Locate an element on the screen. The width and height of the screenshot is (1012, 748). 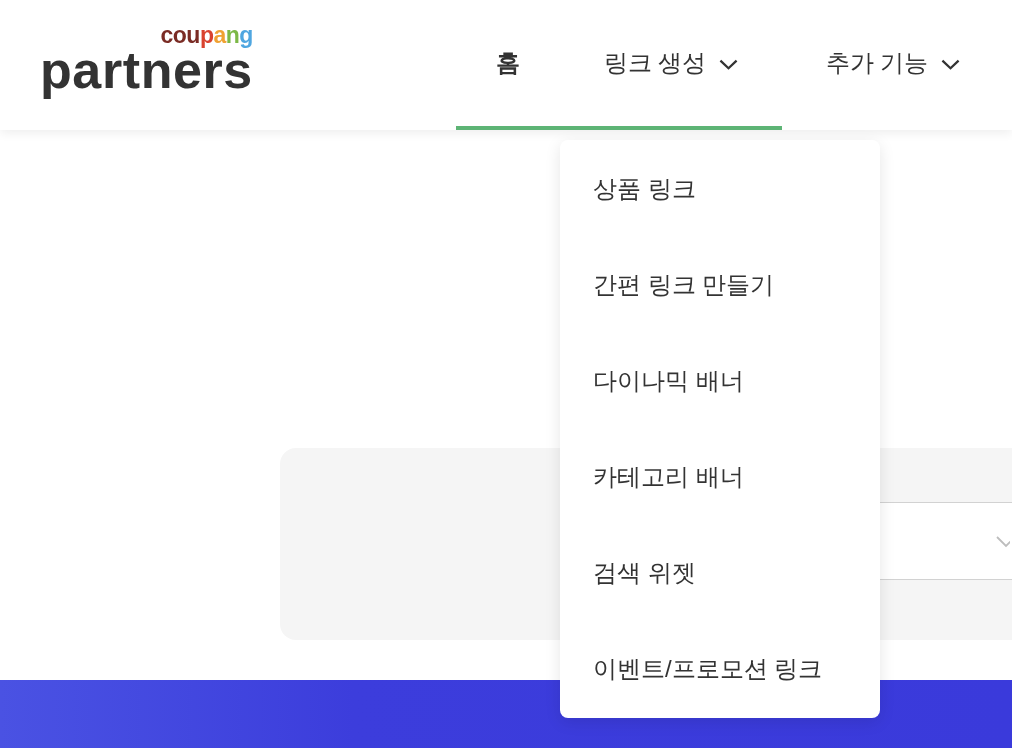
menu-item: 상품 링크 is located at coordinates (720, 189).